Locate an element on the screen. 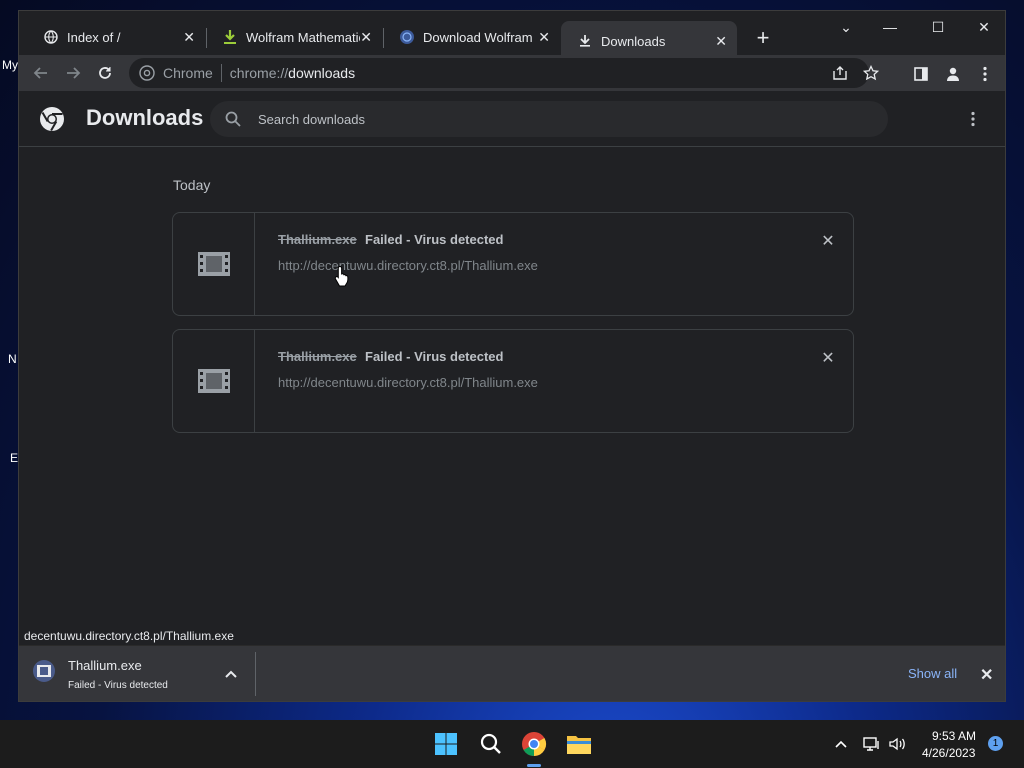 This screenshot has height=768, width=1024. tab-title: Download Wolfram M is located at coordinates (480, 37).